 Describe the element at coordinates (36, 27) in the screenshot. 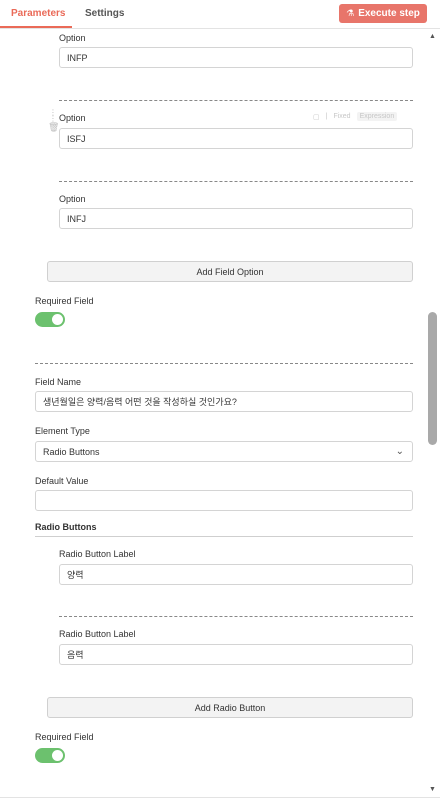

I see `active-tab-indicator` at that location.